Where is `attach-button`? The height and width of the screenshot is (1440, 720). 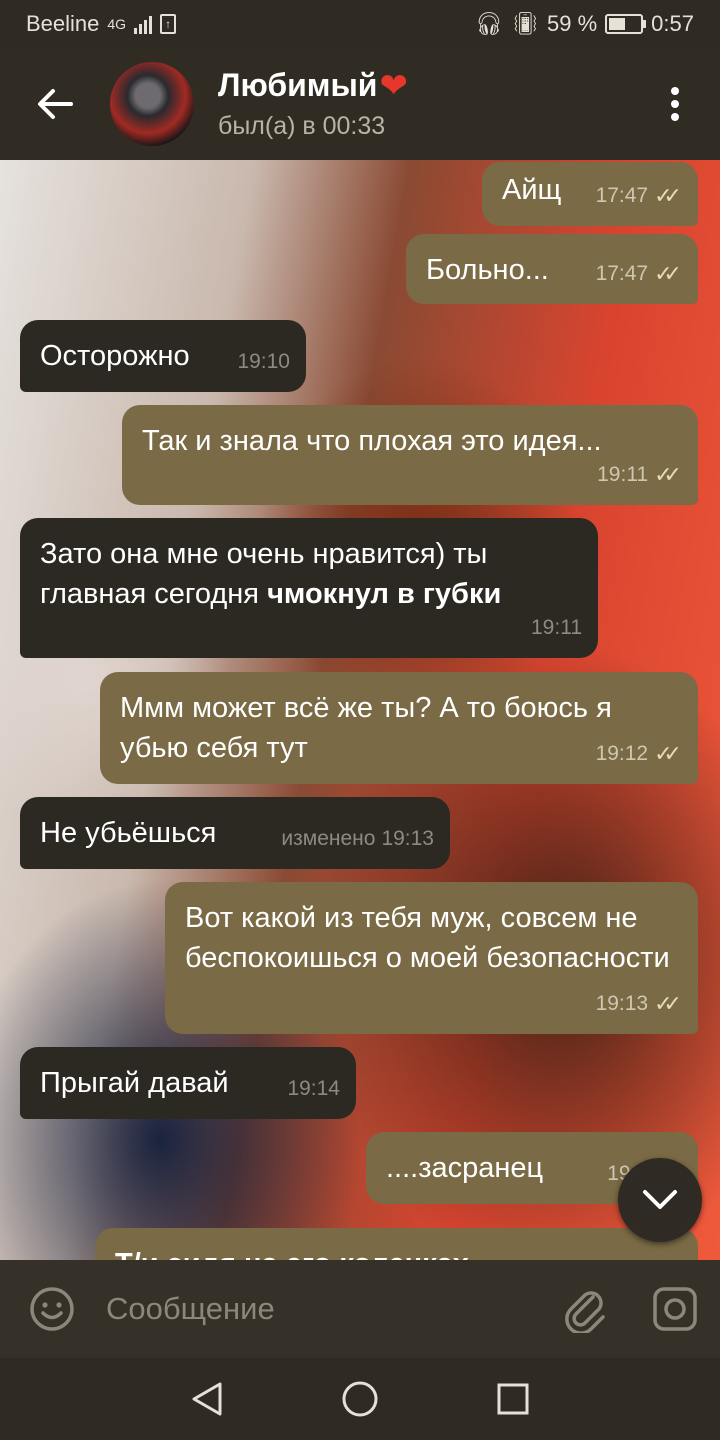
attach-button is located at coordinates (585, 1309).